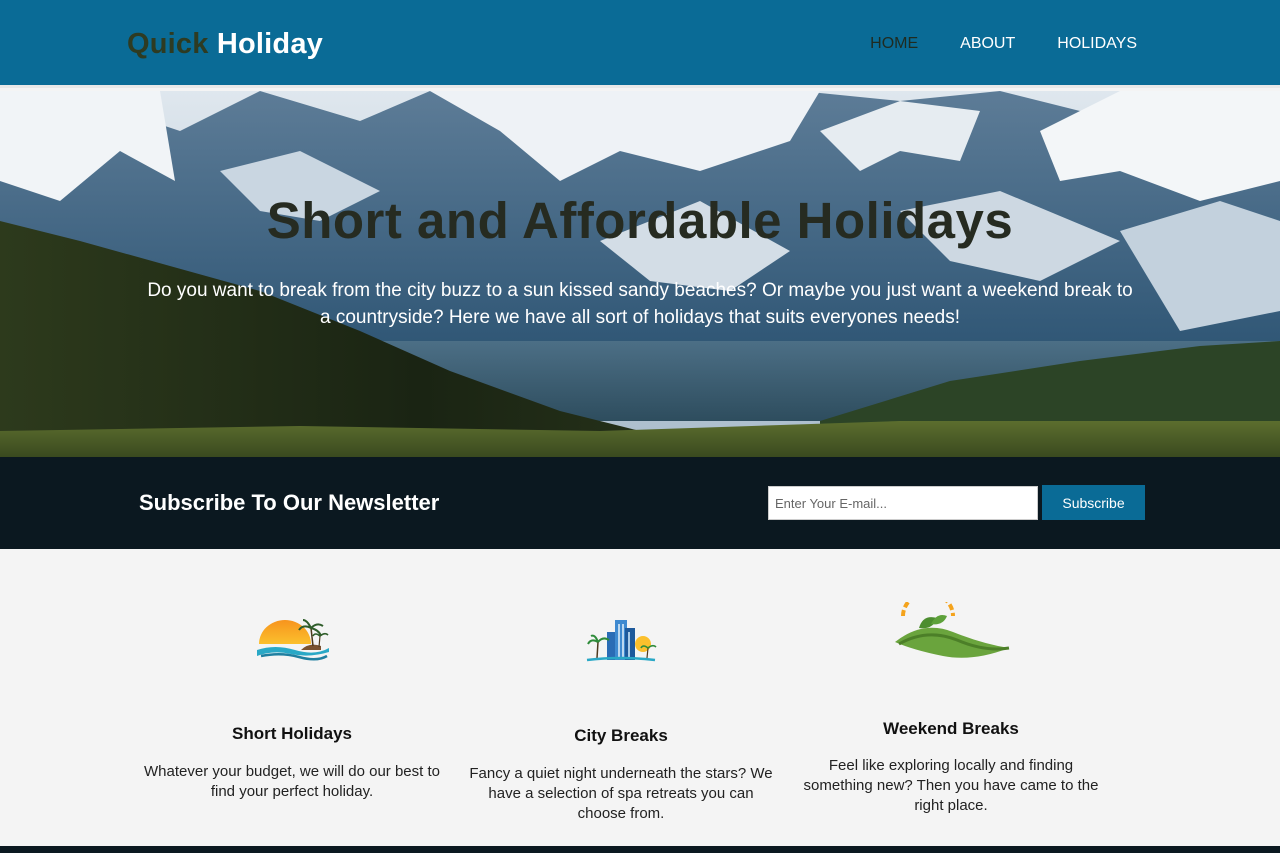  I want to click on main-nav: HOME ABOUT HOLIDAYS, so click(1003, 44).